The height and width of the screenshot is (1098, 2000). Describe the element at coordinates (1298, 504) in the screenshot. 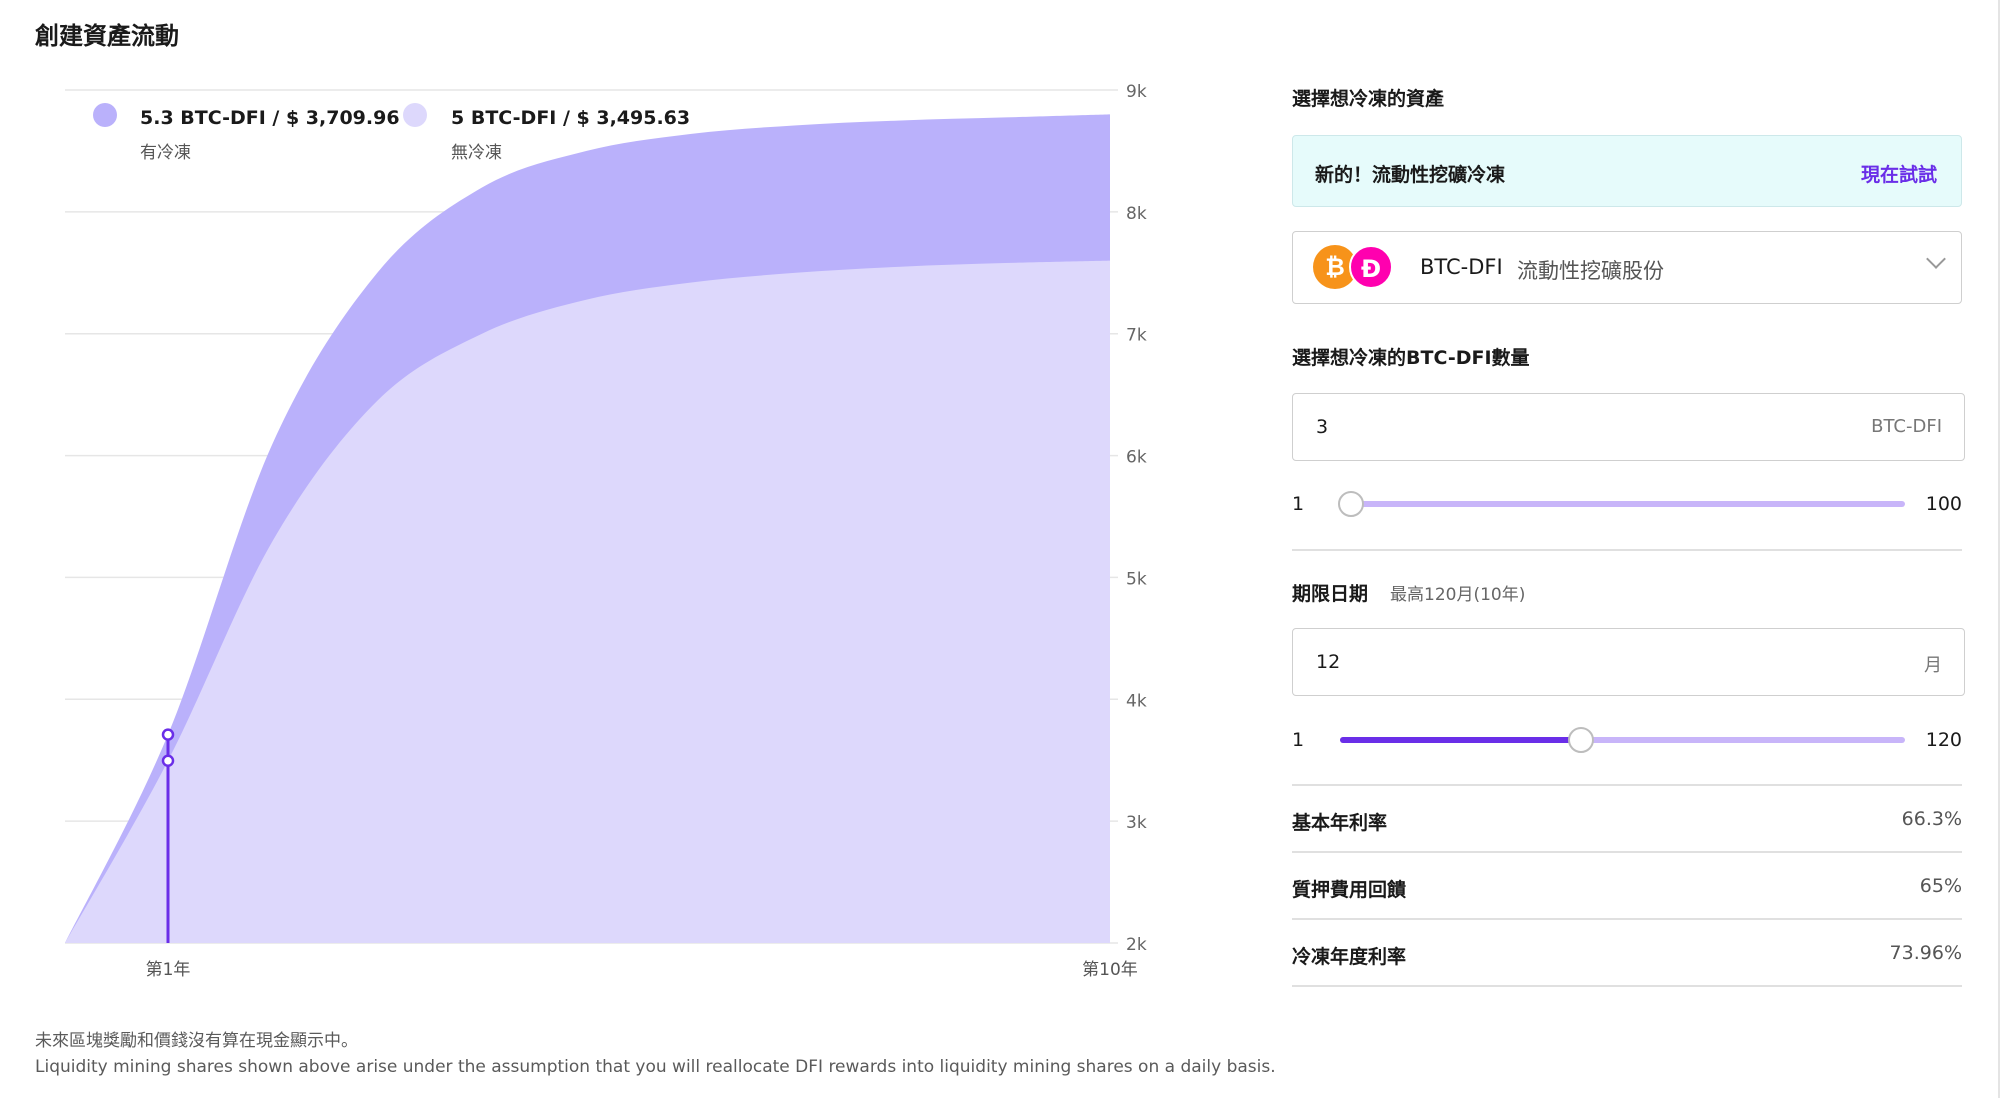

I see `amount-slider-min: 1` at that location.